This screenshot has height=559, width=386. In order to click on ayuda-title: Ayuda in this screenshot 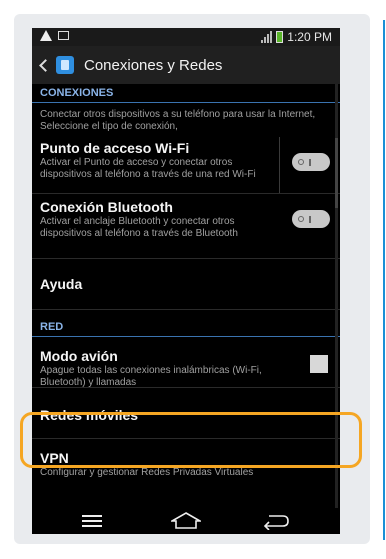, I will do `click(61, 284)`.